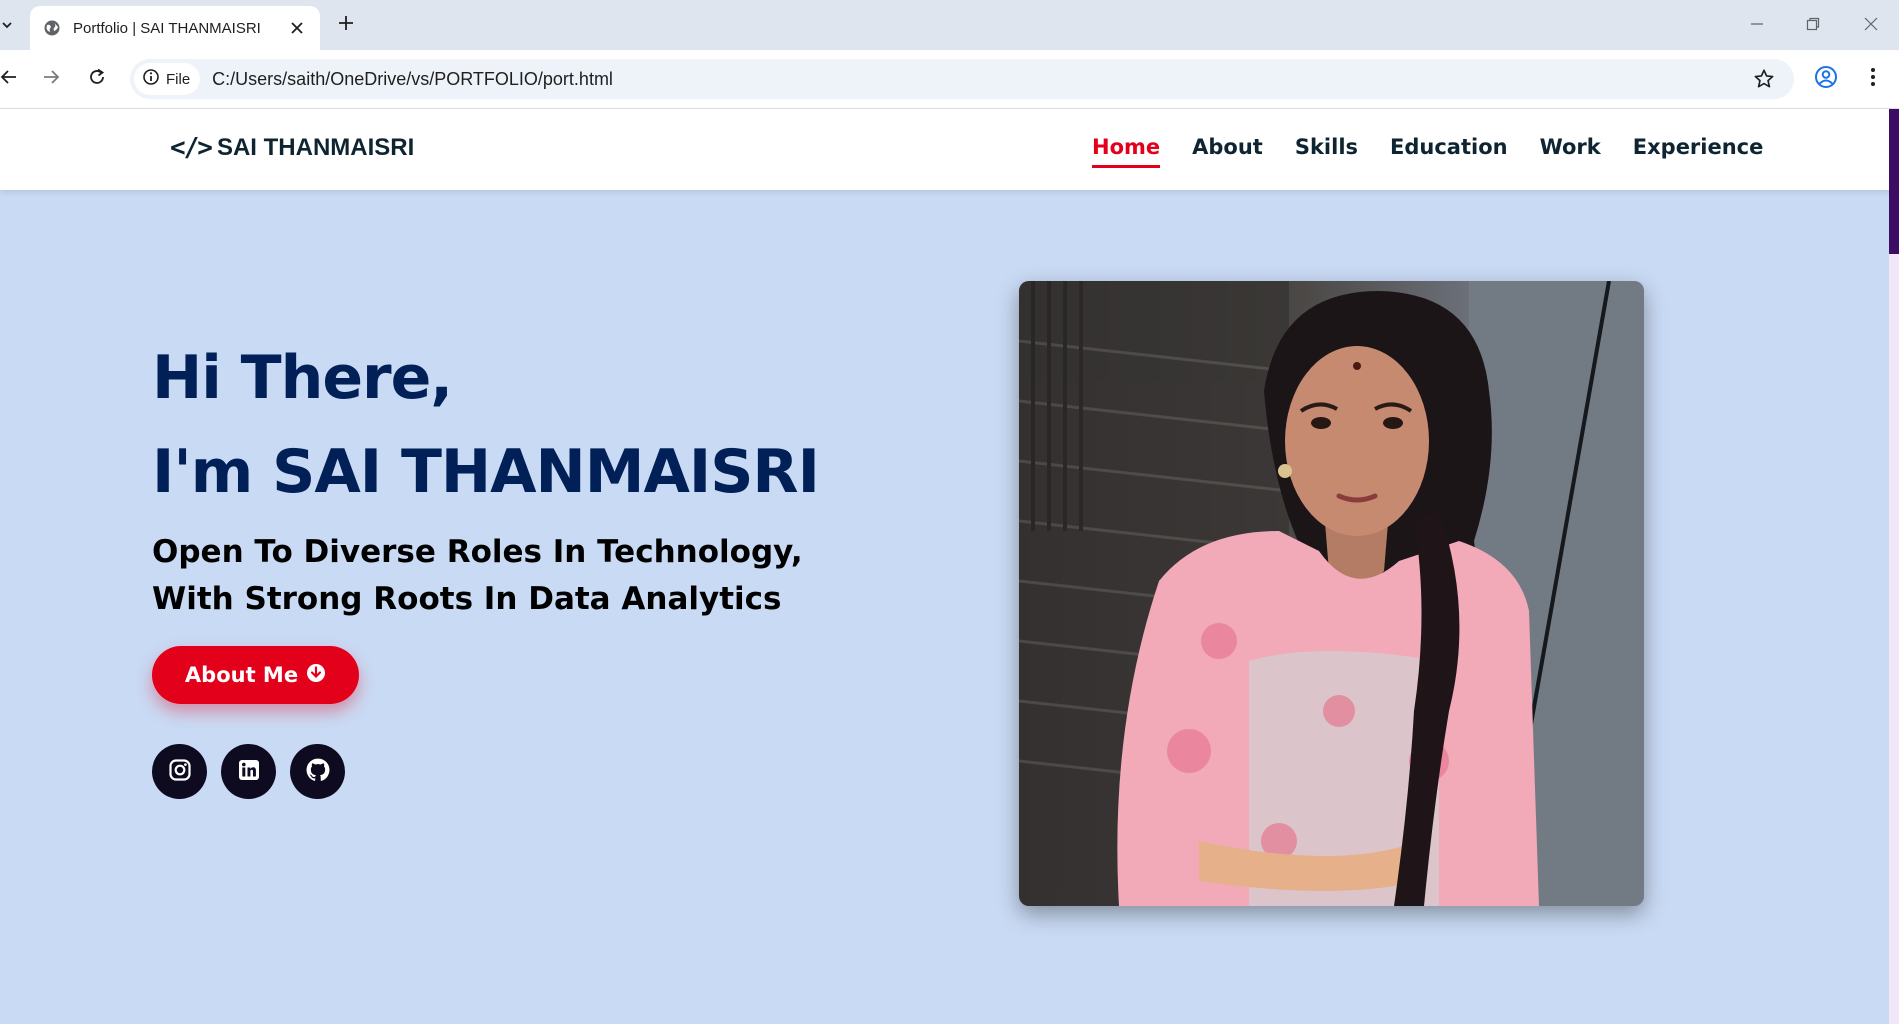 This screenshot has height=1024, width=1899. I want to click on new-tab-button, so click(346, 25).